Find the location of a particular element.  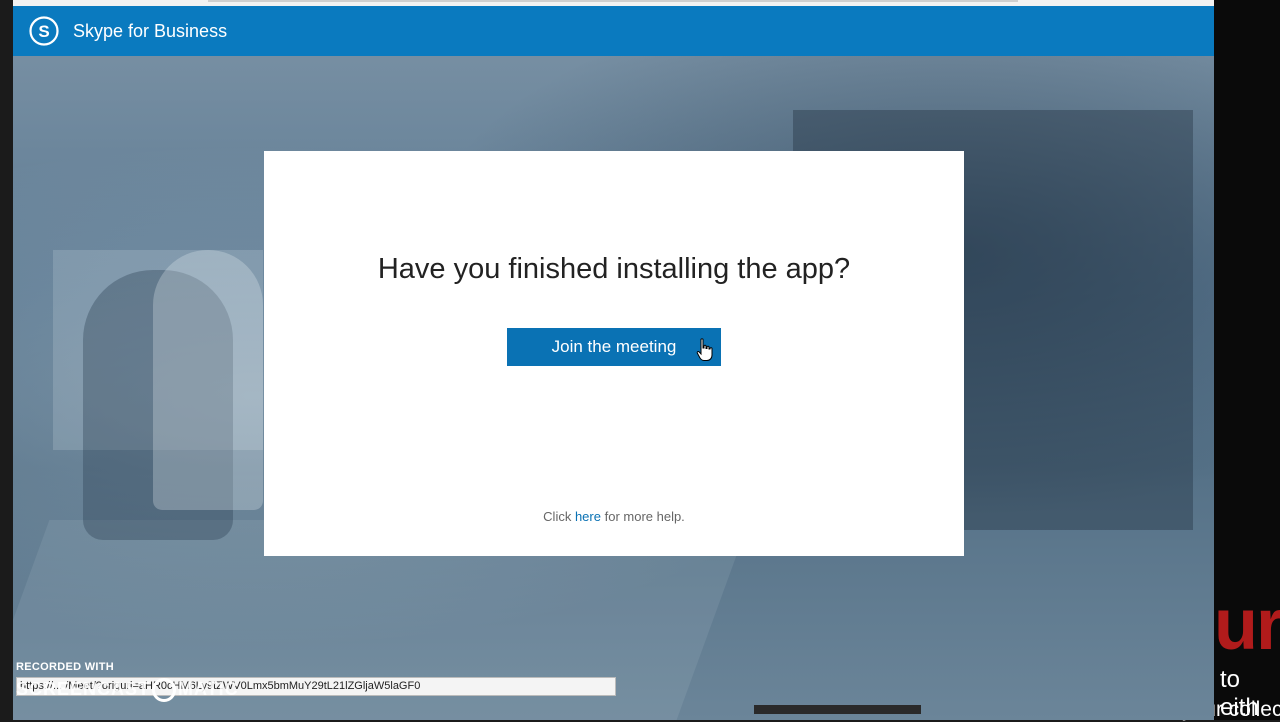

recorded-with-label: RECORDED WITH is located at coordinates (65, 667).